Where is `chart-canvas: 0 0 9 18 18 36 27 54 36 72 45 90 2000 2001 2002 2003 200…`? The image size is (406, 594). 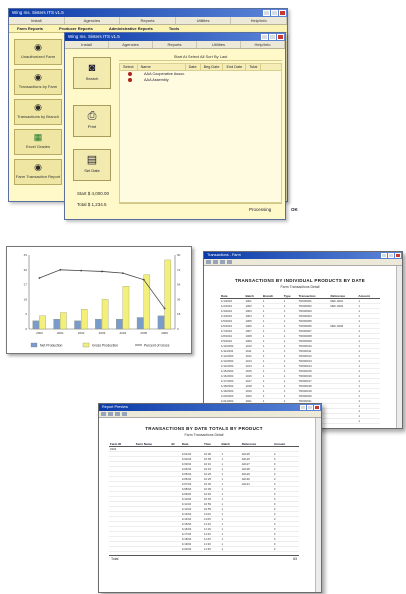 chart-canvas: 0 0 9 18 18 36 27 54 36 72 45 90 2000 2001 2002 2003 200… is located at coordinates (102, 300).